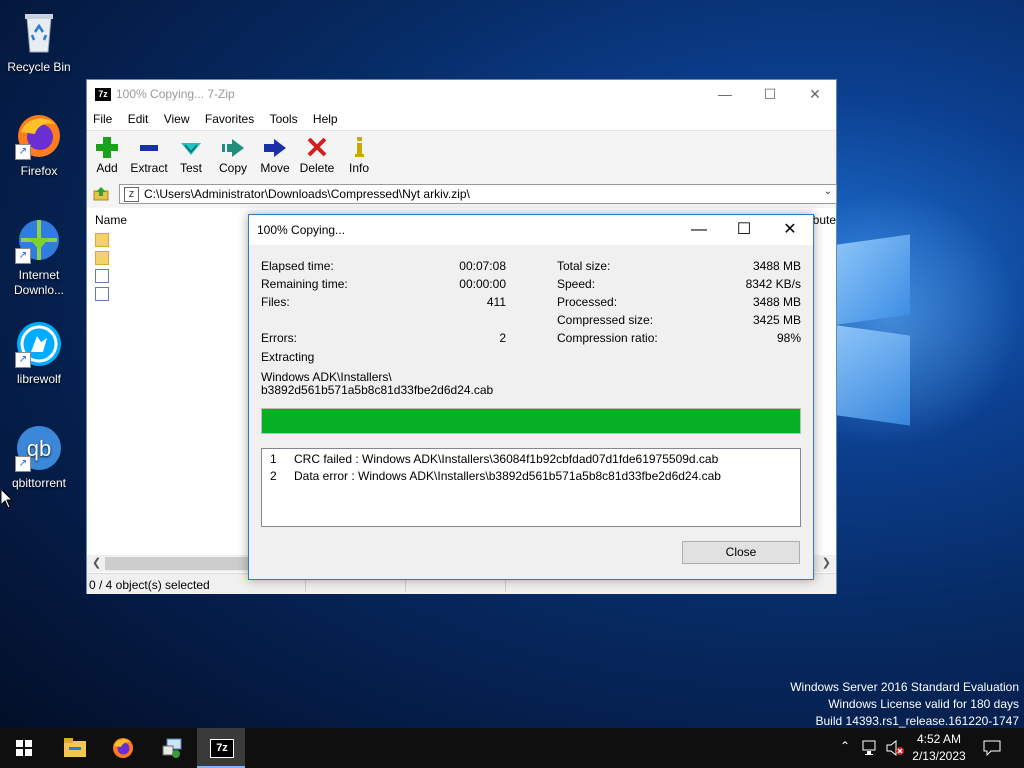 This screenshot has width=1024, height=768. I want to click on start-icon, so click(24, 748).